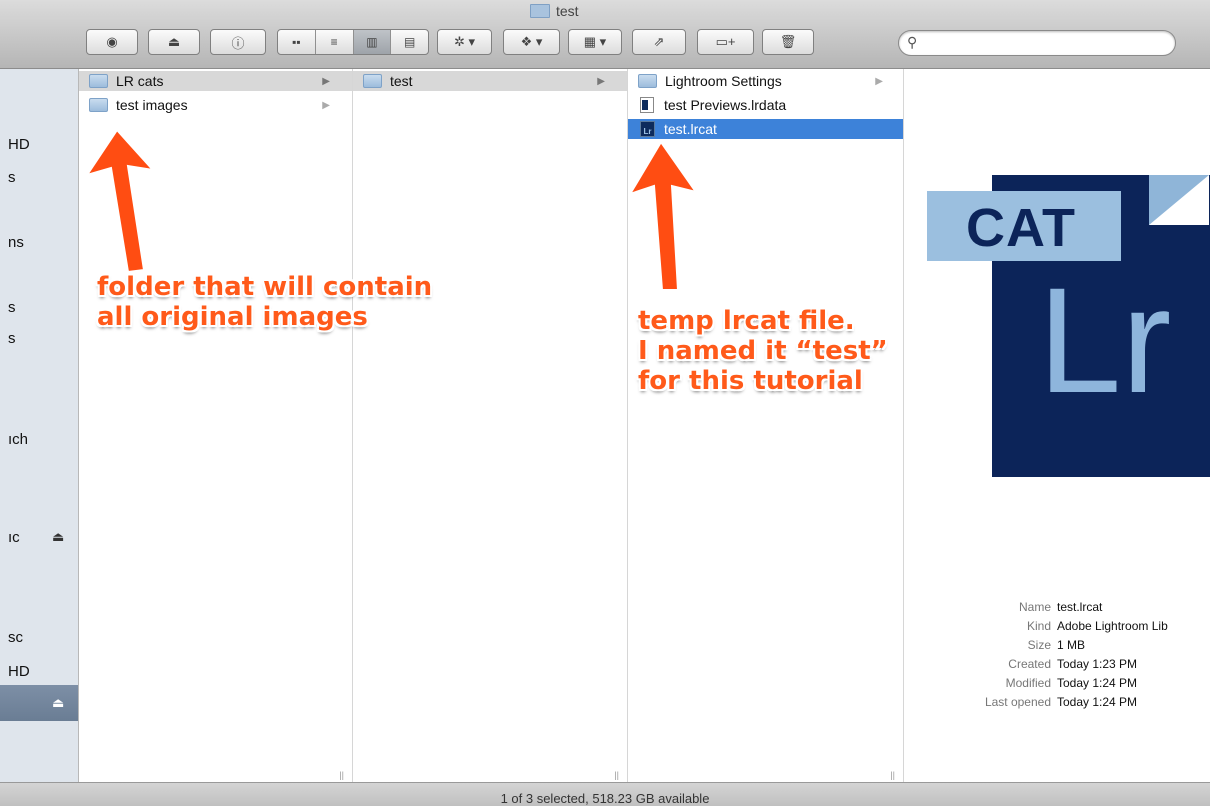  What do you see at coordinates (391, 209) in the screenshot?
I see `annotation-layer` at bounding box center [391, 209].